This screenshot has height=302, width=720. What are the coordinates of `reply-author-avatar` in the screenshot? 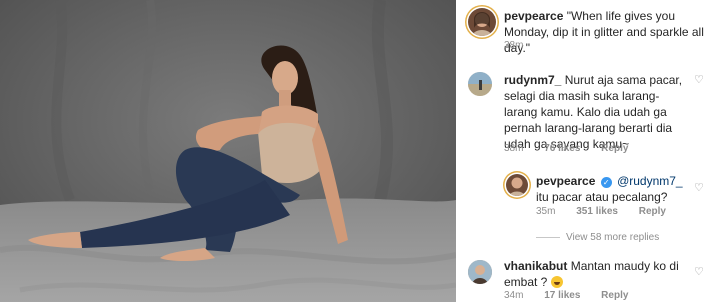 It's located at (517, 185).